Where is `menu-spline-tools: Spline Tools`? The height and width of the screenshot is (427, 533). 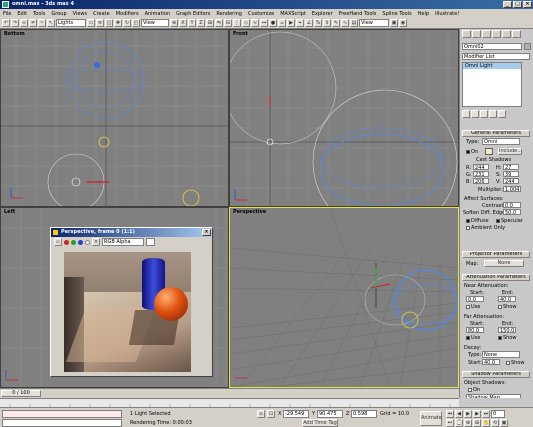 menu-spline-tools: Spline Tools is located at coordinates (396, 14).